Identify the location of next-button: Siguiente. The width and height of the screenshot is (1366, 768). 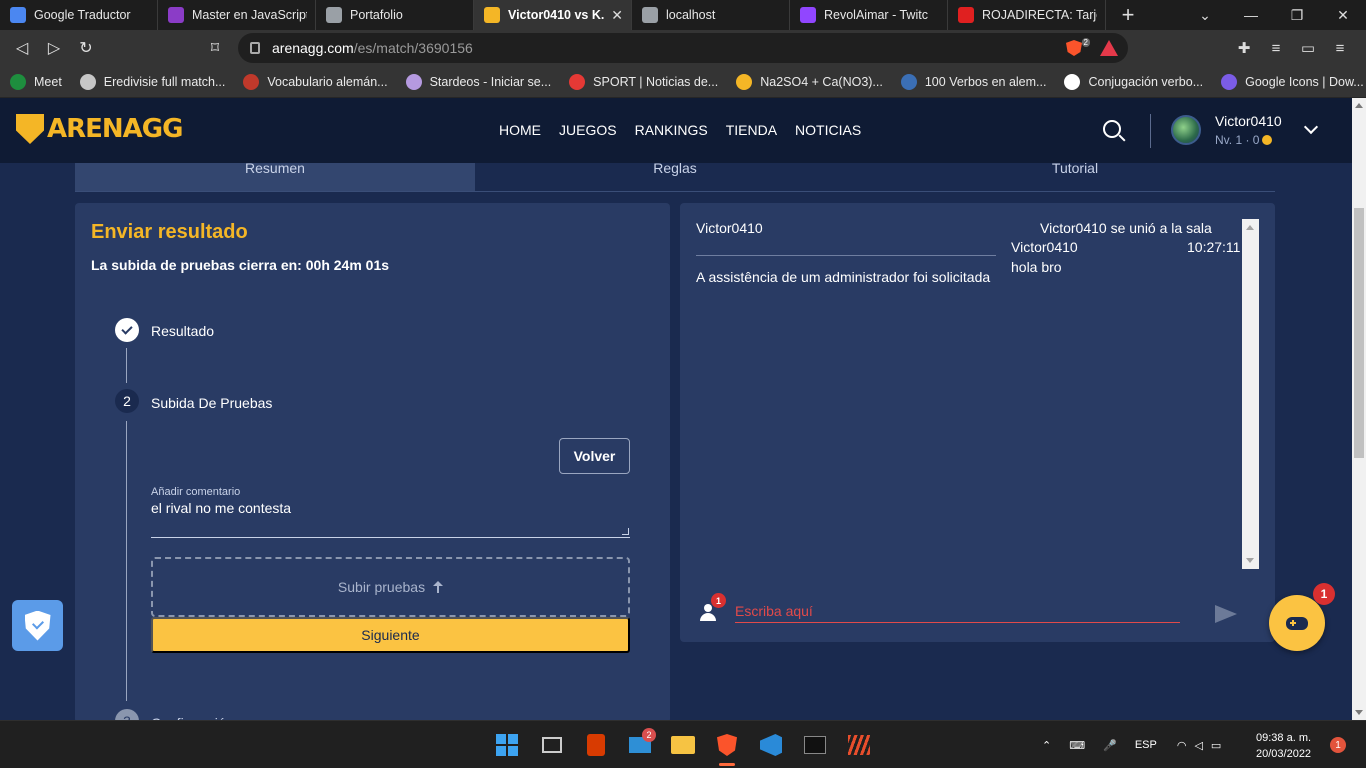
(390, 635).